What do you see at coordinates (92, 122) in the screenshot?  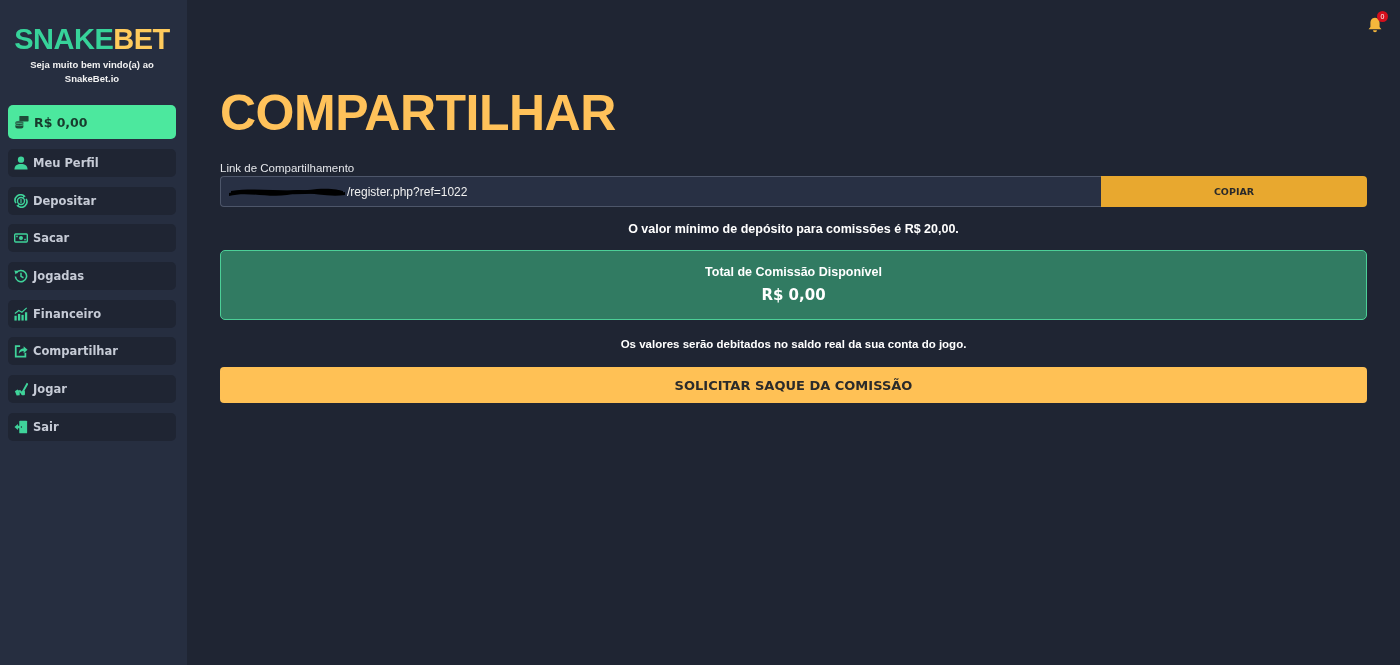 I see `balance-button: R$ 0,00` at bounding box center [92, 122].